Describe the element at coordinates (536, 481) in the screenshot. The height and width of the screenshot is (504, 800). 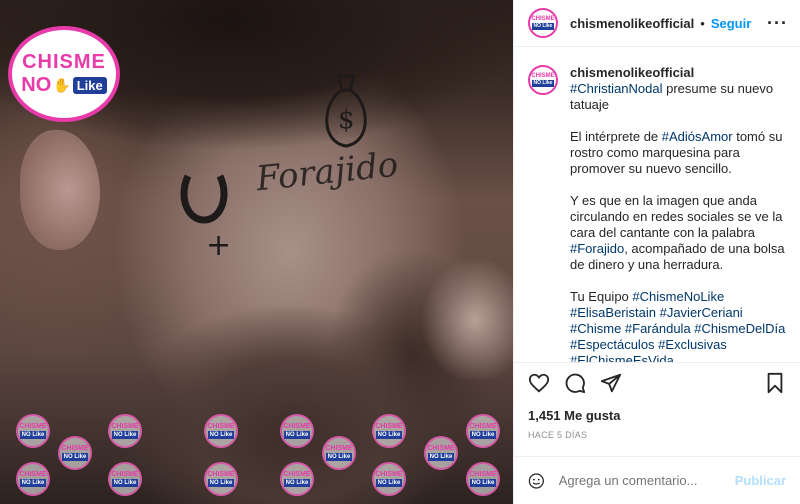
I see `emoji-icon` at that location.